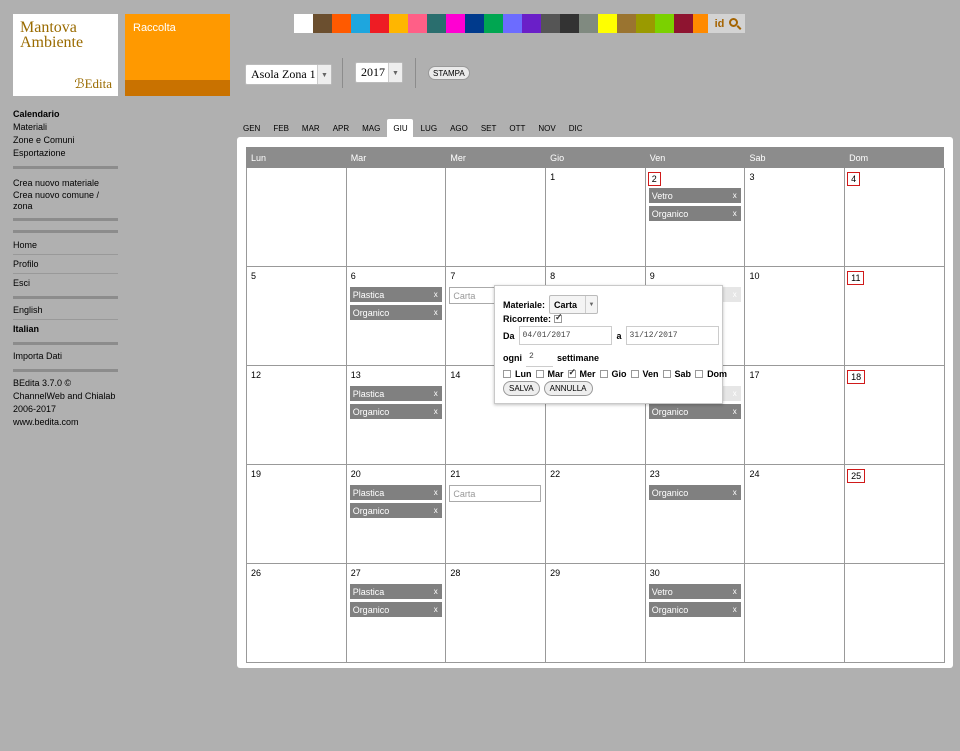 This screenshot has width=960, height=751. I want to click on sidebar-item-calendario: Calendario, so click(65, 114).